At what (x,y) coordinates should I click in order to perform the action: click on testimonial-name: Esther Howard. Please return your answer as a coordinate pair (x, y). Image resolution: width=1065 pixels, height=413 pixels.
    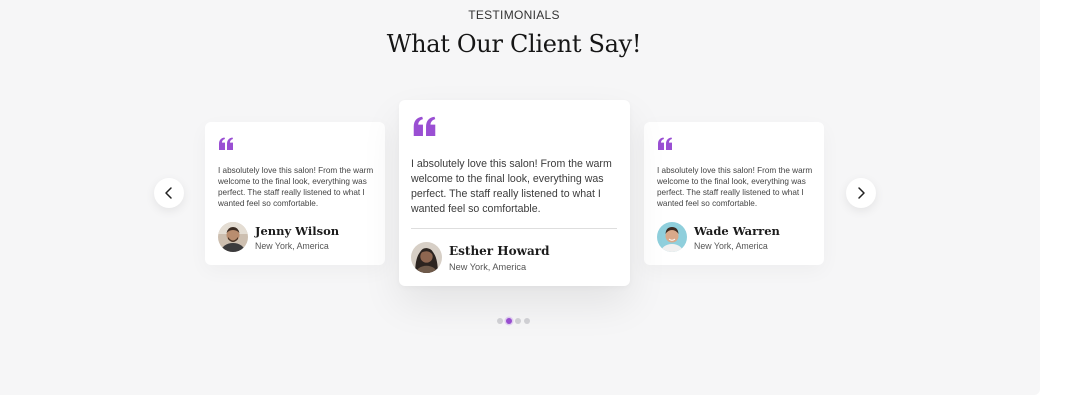
    Looking at the image, I should click on (499, 251).